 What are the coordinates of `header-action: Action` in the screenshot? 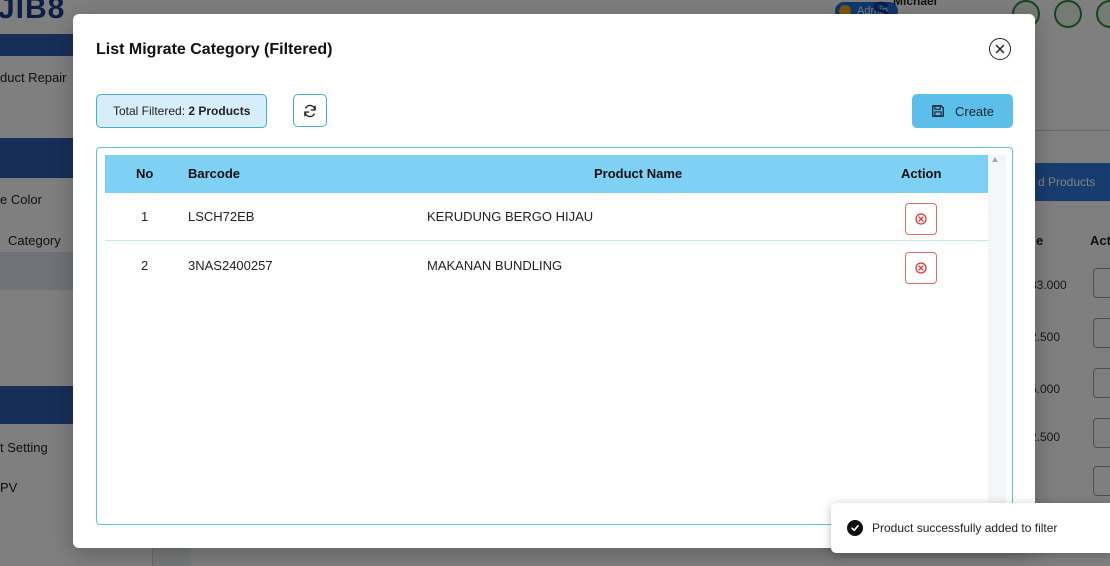 It's located at (921, 173).